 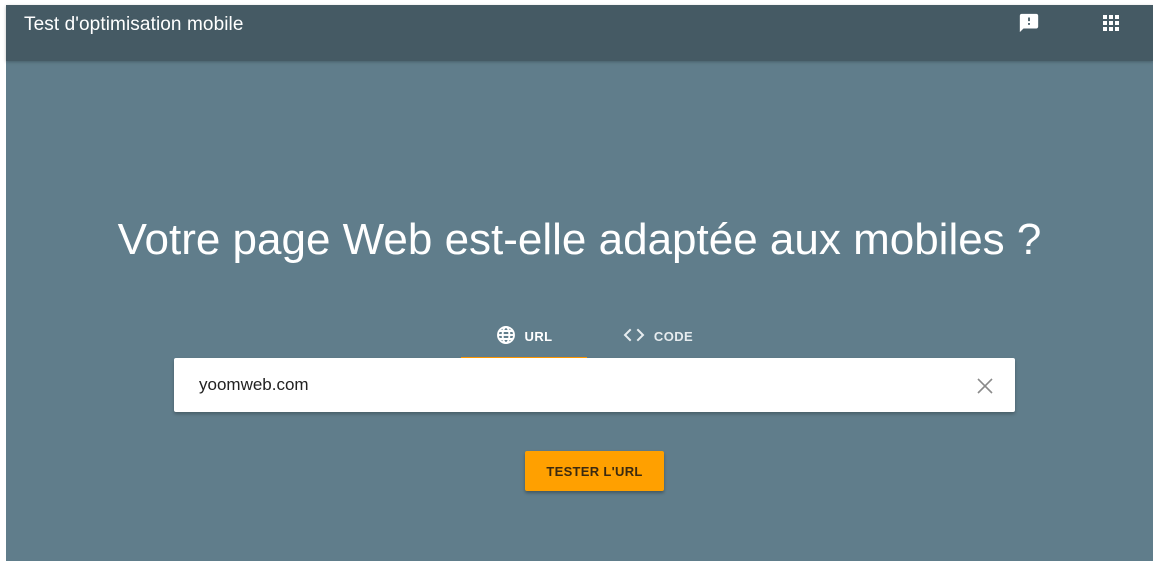 What do you see at coordinates (538, 336) in the screenshot?
I see `tab-url-label: URL` at bounding box center [538, 336].